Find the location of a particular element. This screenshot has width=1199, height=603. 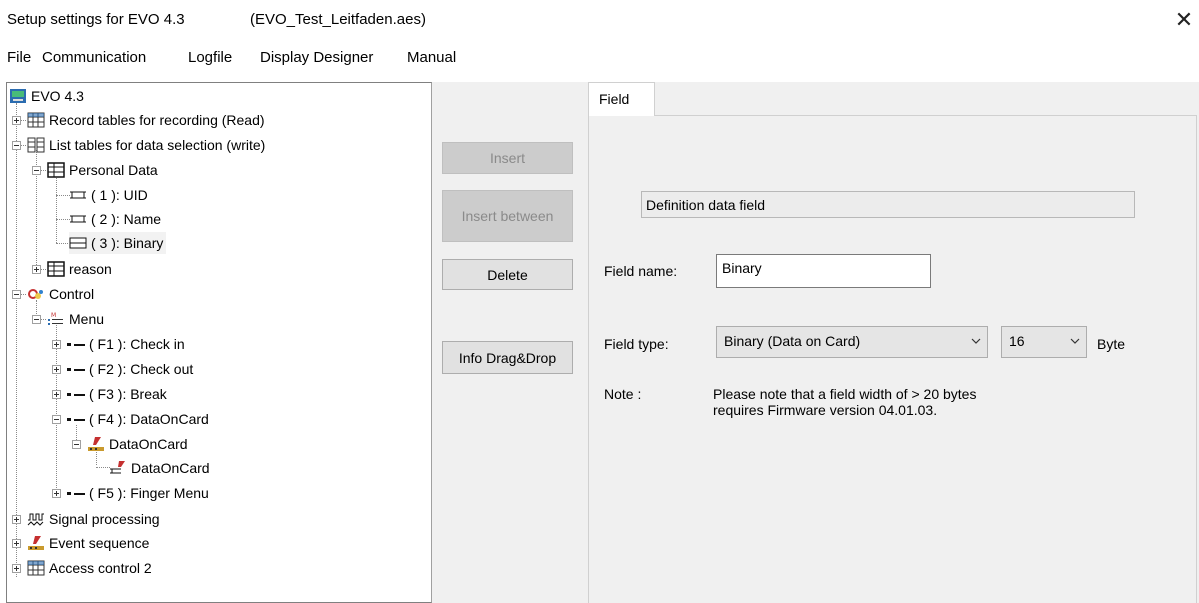

field-name-input: Binary is located at coordinates (823, 271).